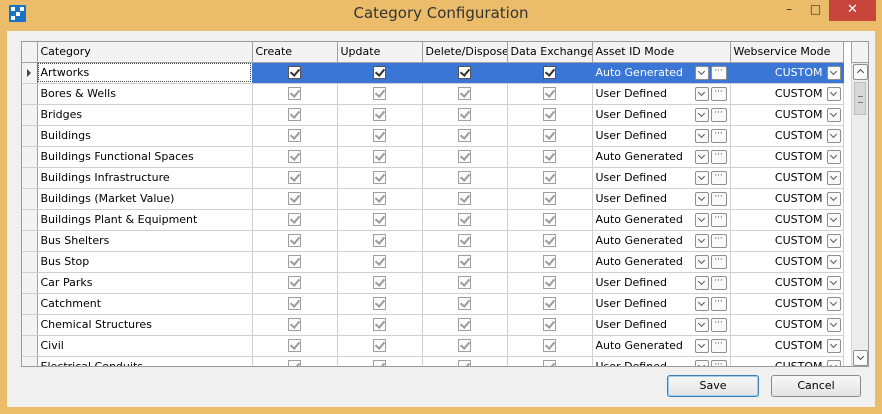 The width and height of the screenshot is (882, 414). I want to click on table-row: Car Parks User Defined ··· CUSTOM, so click(433, 283).